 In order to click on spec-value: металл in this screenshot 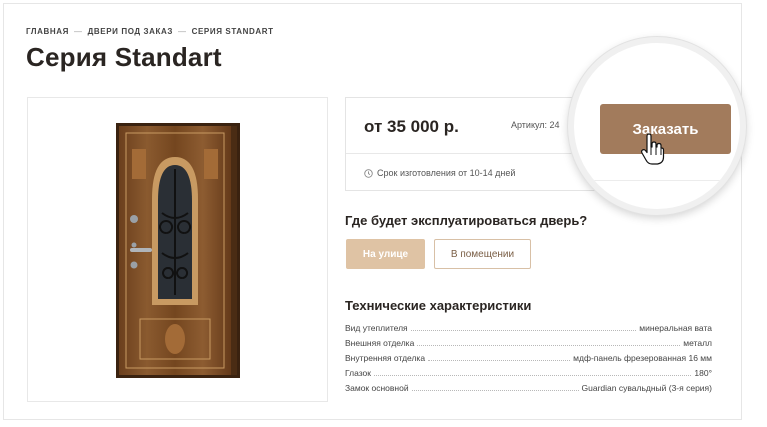, I will do `click(697, 343)`.